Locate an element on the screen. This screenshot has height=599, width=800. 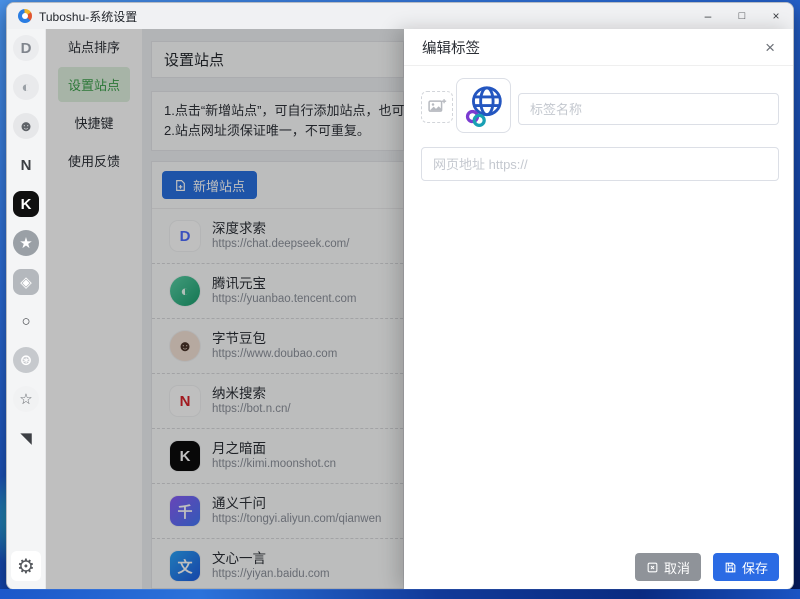
maximize-button: □ is located at coordinates (742, 16).